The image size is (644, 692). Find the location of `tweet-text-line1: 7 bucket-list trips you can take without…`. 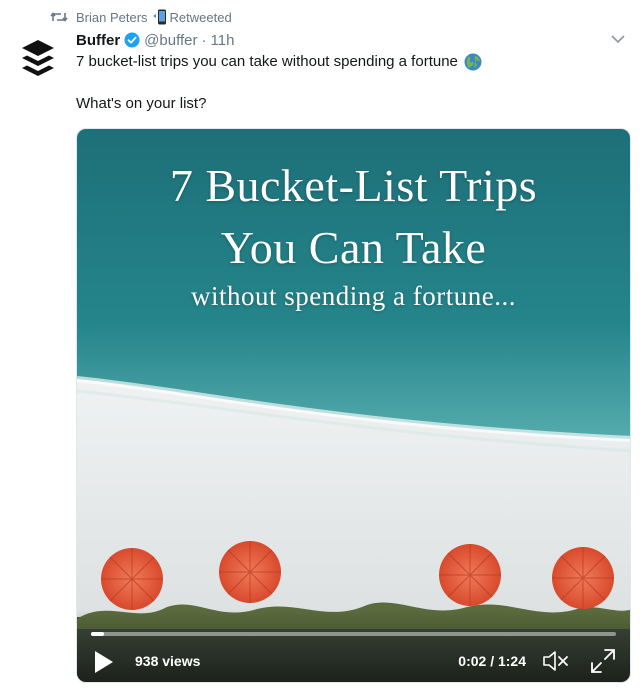

tweet-text-line1: 7 bucket-list trips you can take without… is located at coordinates (267, 61).